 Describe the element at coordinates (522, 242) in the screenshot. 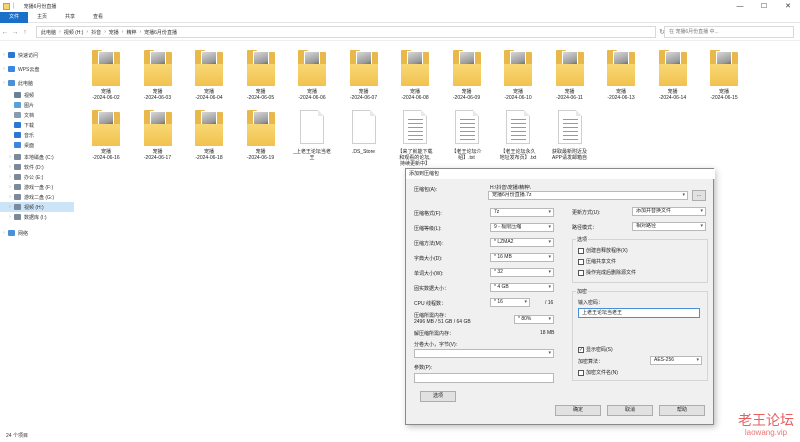

I see `method-select: * LZMA2 ▾` at that location.